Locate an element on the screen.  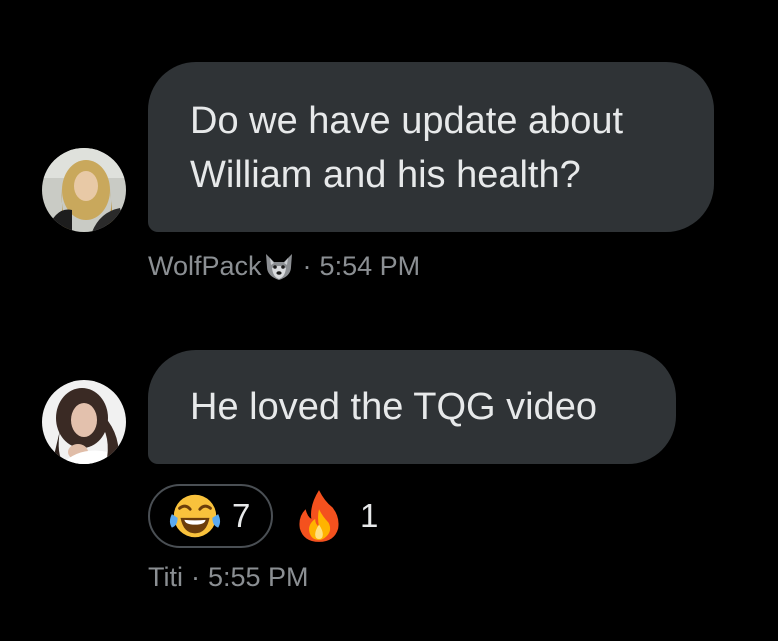
reaction-count: 7 is located at coordinates (241, 515).